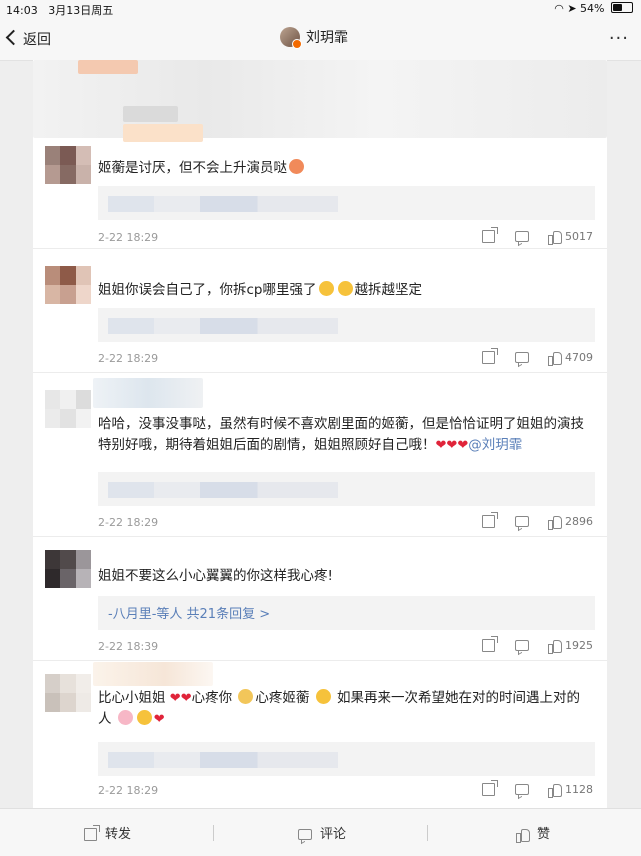  Describe the element at coordinates (215, 576) in the screenshot. I see `comment-text: 姐姐不要这么小心翼翼的你这样我心疼!` at that location.